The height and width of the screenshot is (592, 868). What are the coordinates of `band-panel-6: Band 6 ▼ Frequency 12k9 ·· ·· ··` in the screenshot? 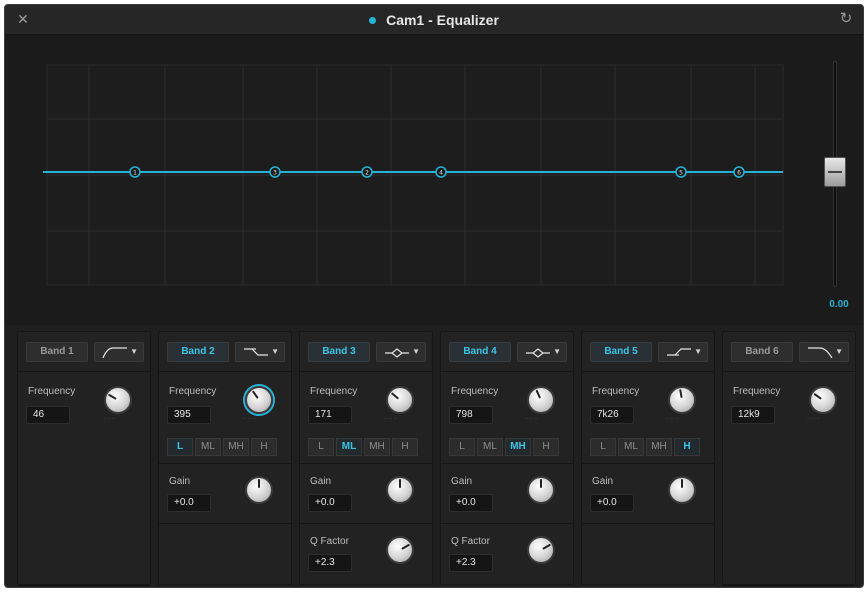 It's located at (789, 458).